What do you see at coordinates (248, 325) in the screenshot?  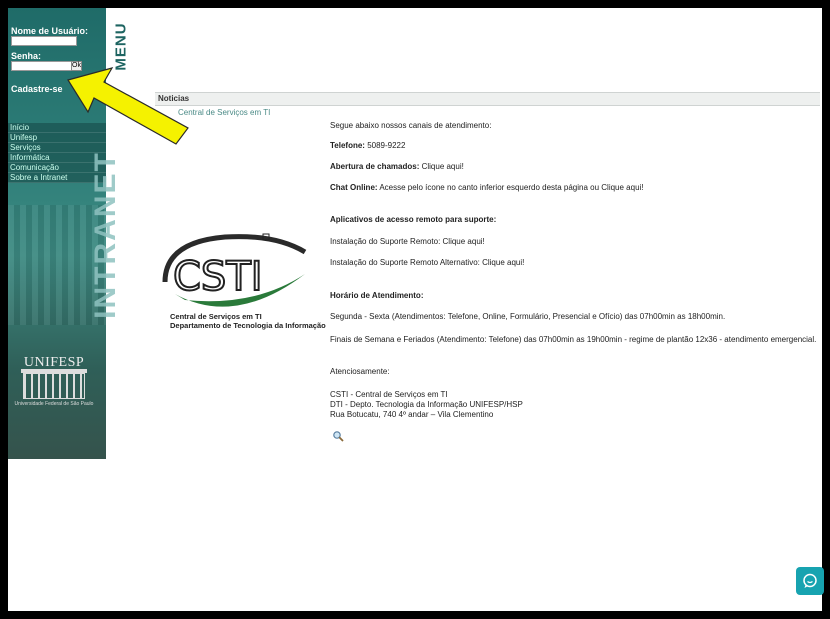 I see `csti-caption-line2: Departamento de Tecnologia da Informação` at bounding box center [248, 325].